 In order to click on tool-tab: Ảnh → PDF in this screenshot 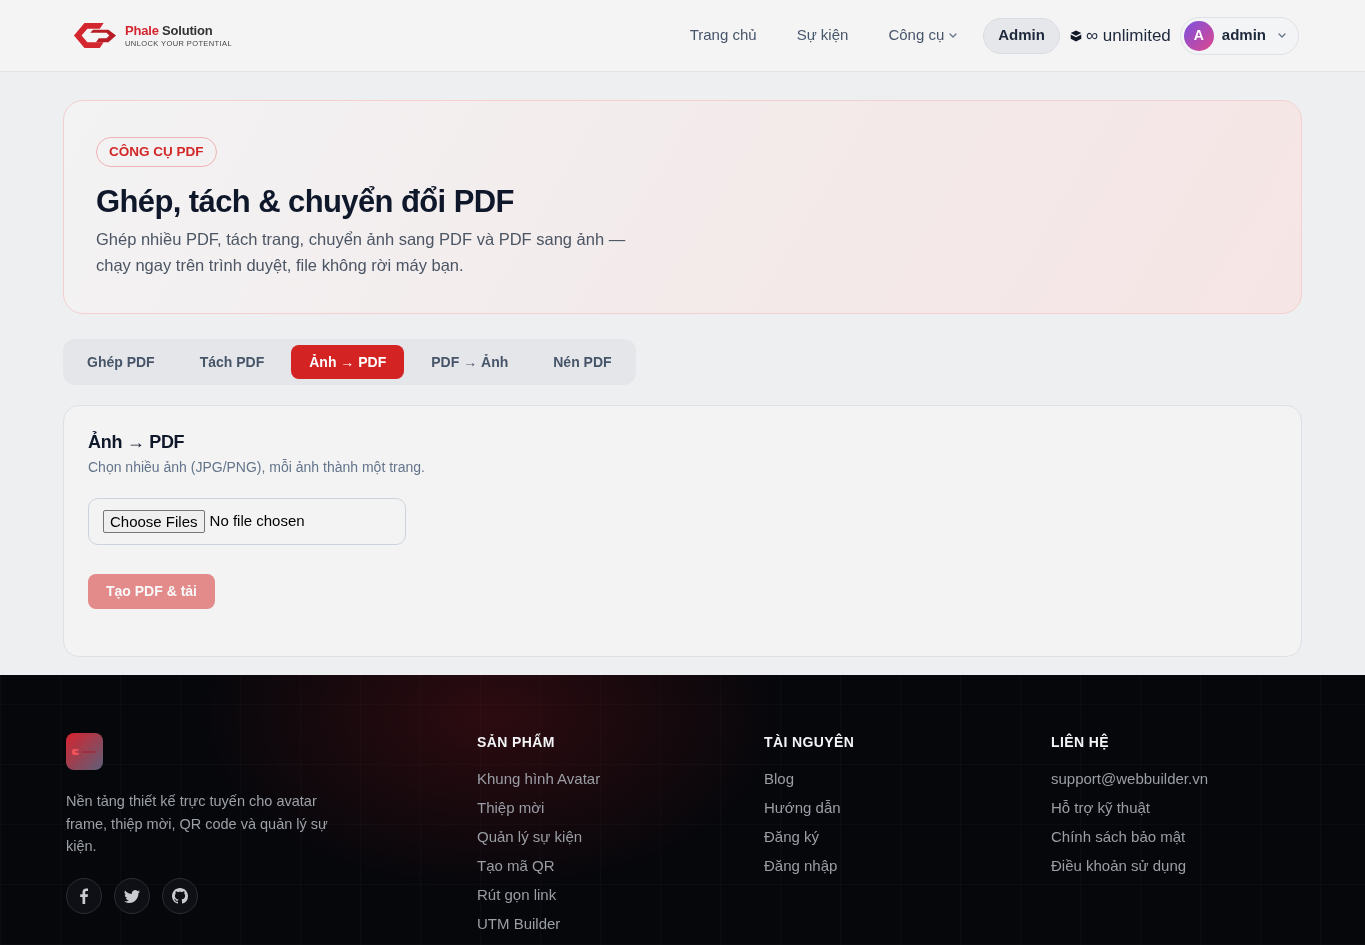, I will do `click(348, 362)`.